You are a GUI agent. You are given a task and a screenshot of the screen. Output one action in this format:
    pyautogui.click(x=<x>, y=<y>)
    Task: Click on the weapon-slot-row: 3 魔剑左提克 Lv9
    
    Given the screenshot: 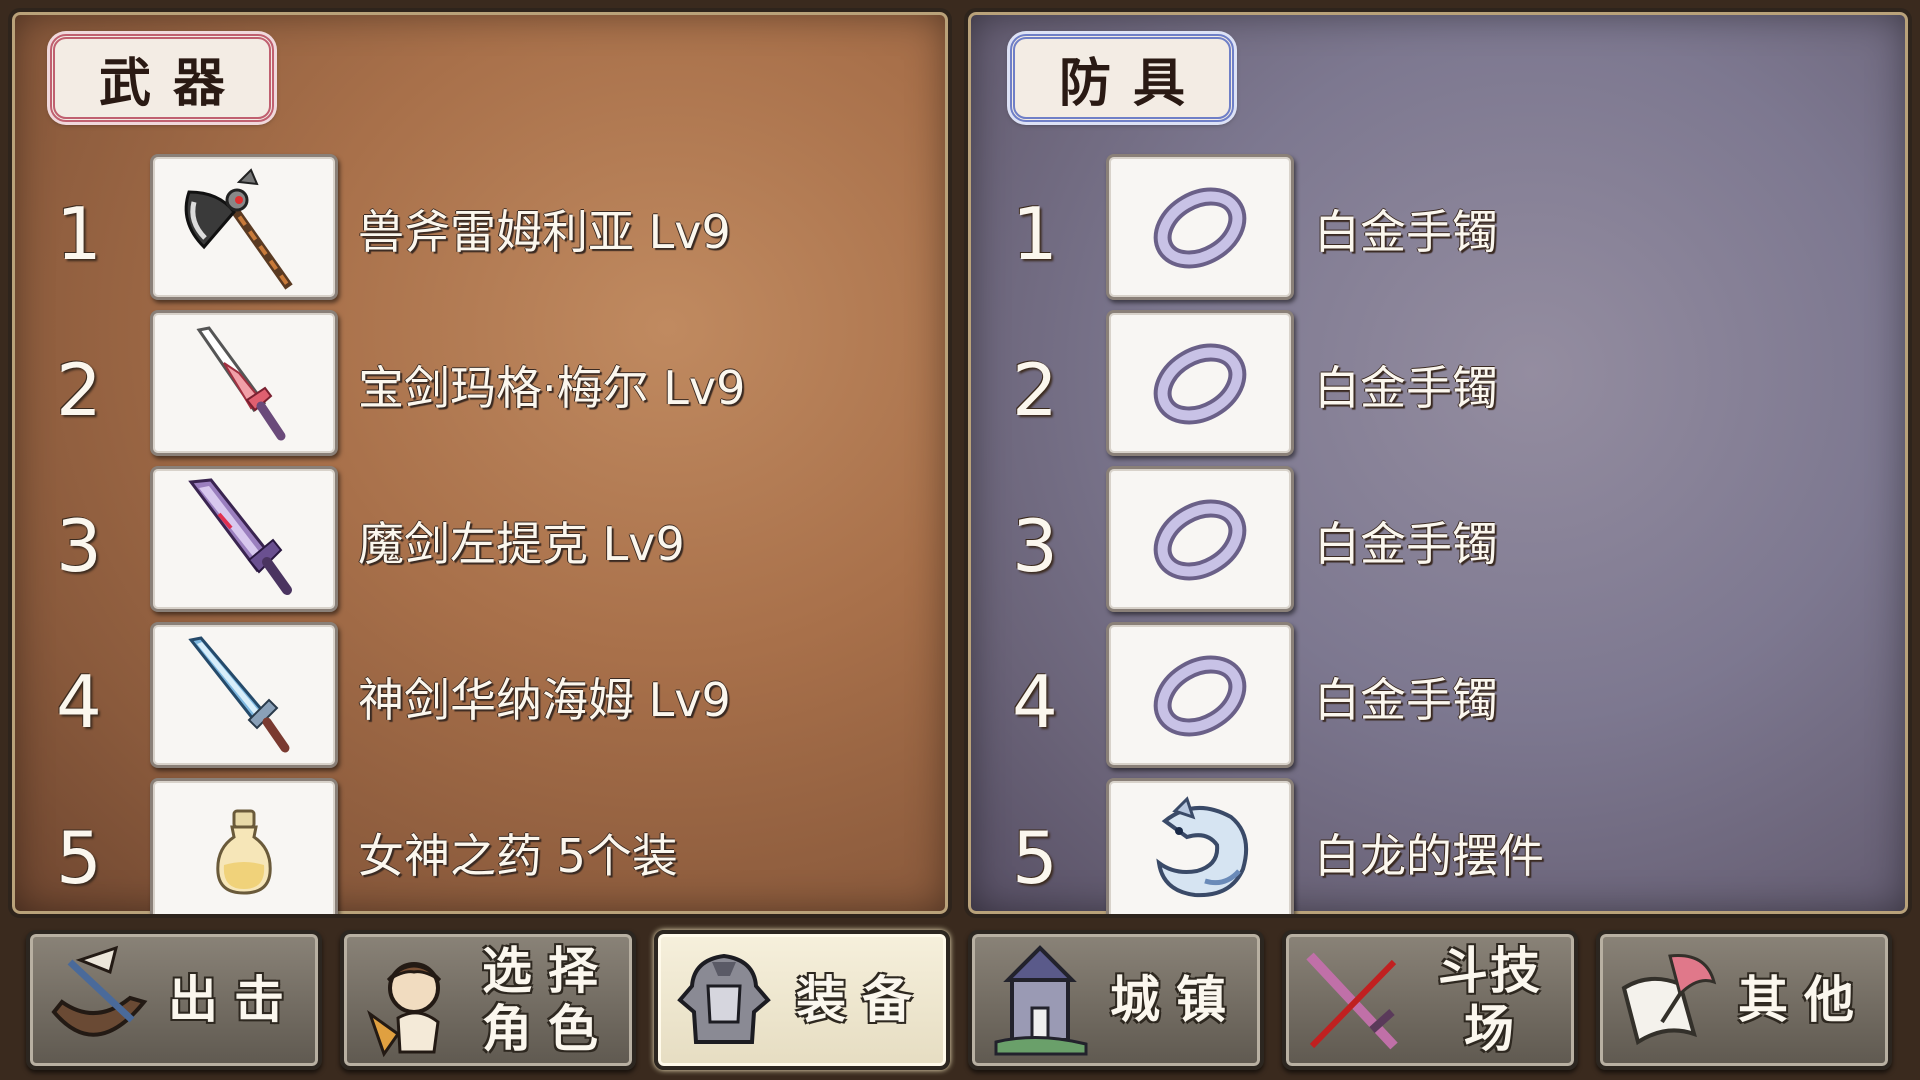 What is the action you would take?
    pyautogui.click(x=480, y=540)
    